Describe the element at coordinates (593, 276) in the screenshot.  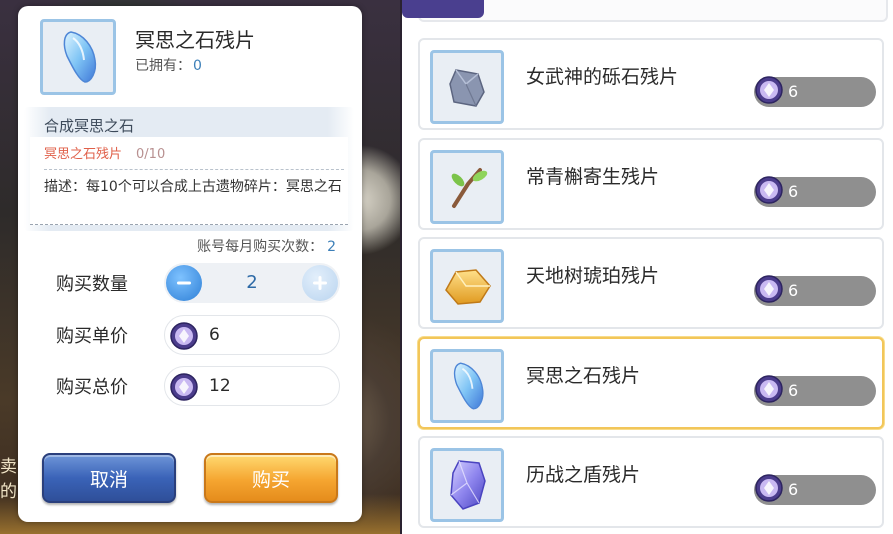
I see `item-name: 天地树琥珀残片` at that location.